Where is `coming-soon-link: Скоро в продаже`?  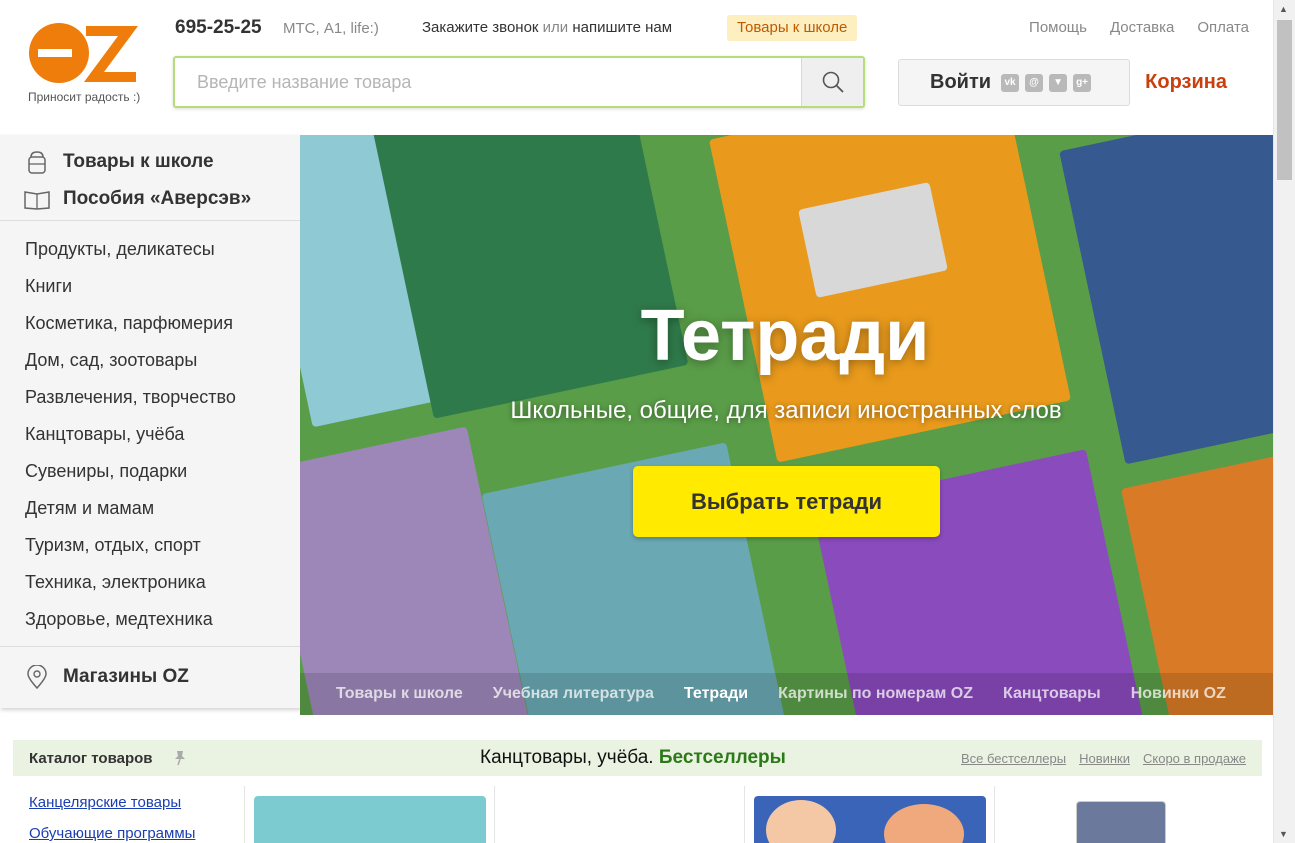 coming-soon-link: Скоро в продаже is located at coordinates (1194, 758).